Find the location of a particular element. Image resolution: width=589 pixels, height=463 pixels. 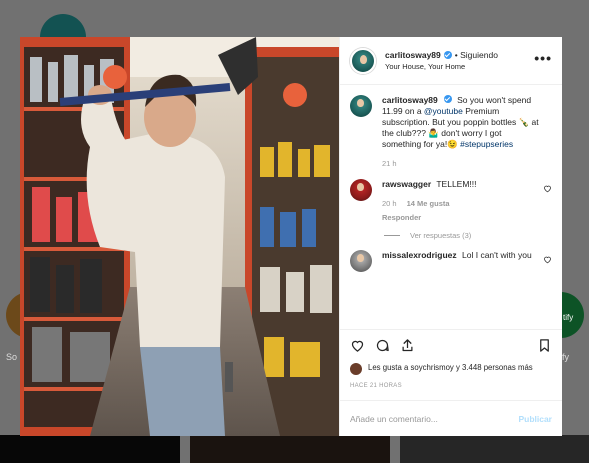

background-circle-text: tify is located at coordinates (568, 317).